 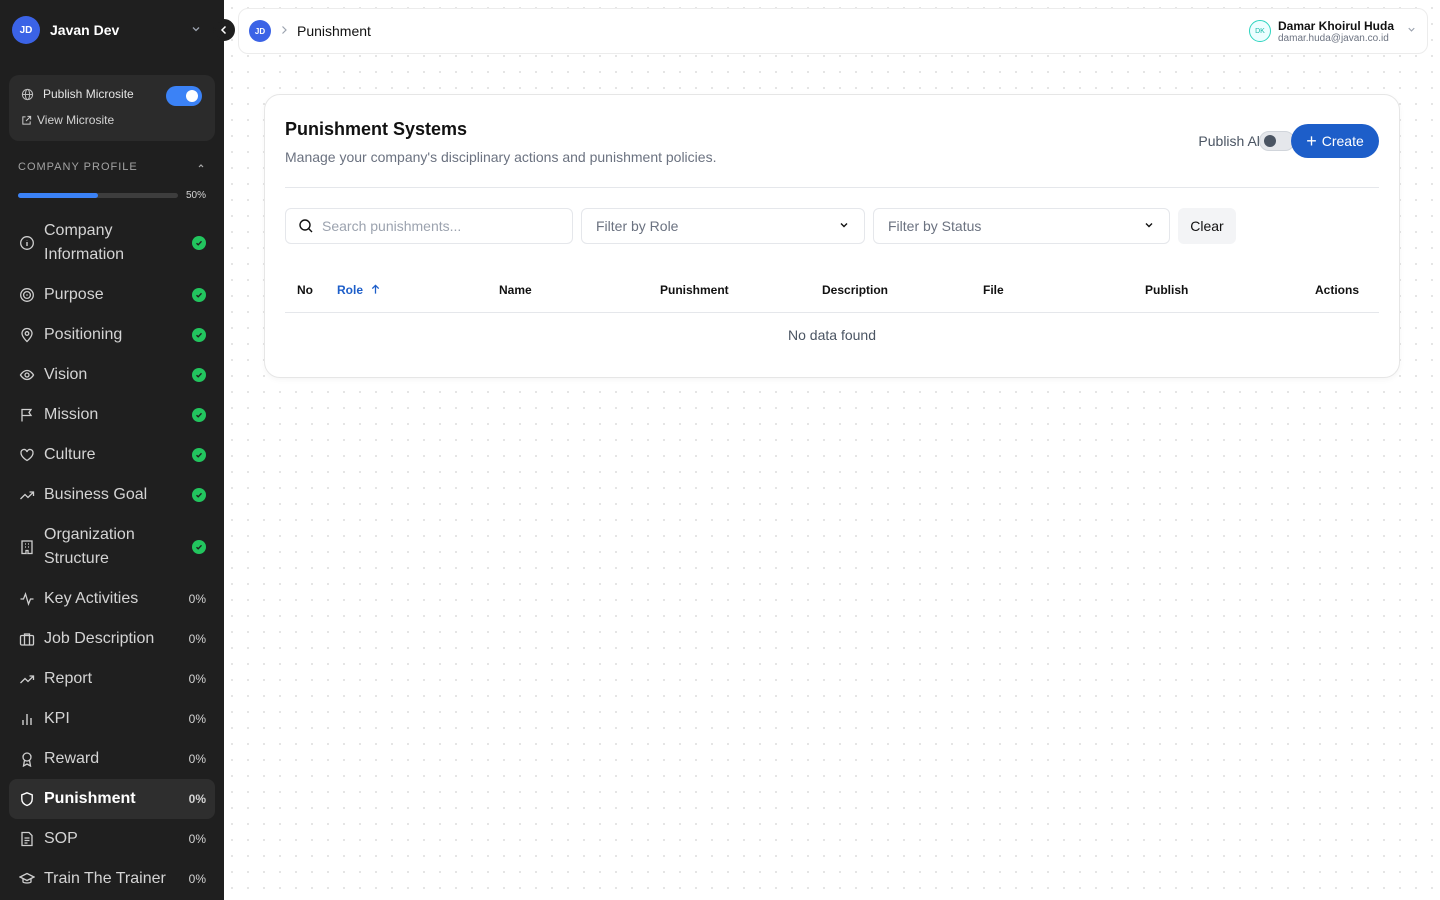 I want to click on sidebar-item-vision: Vision, so click(x=112, y=375).